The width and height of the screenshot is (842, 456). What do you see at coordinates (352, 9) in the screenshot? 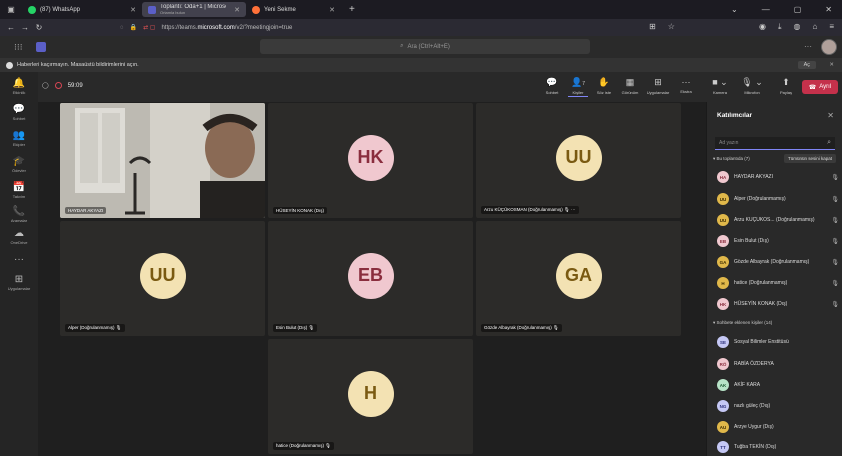
I see `new-tab-icon: +` at bounding box center [352, 9].